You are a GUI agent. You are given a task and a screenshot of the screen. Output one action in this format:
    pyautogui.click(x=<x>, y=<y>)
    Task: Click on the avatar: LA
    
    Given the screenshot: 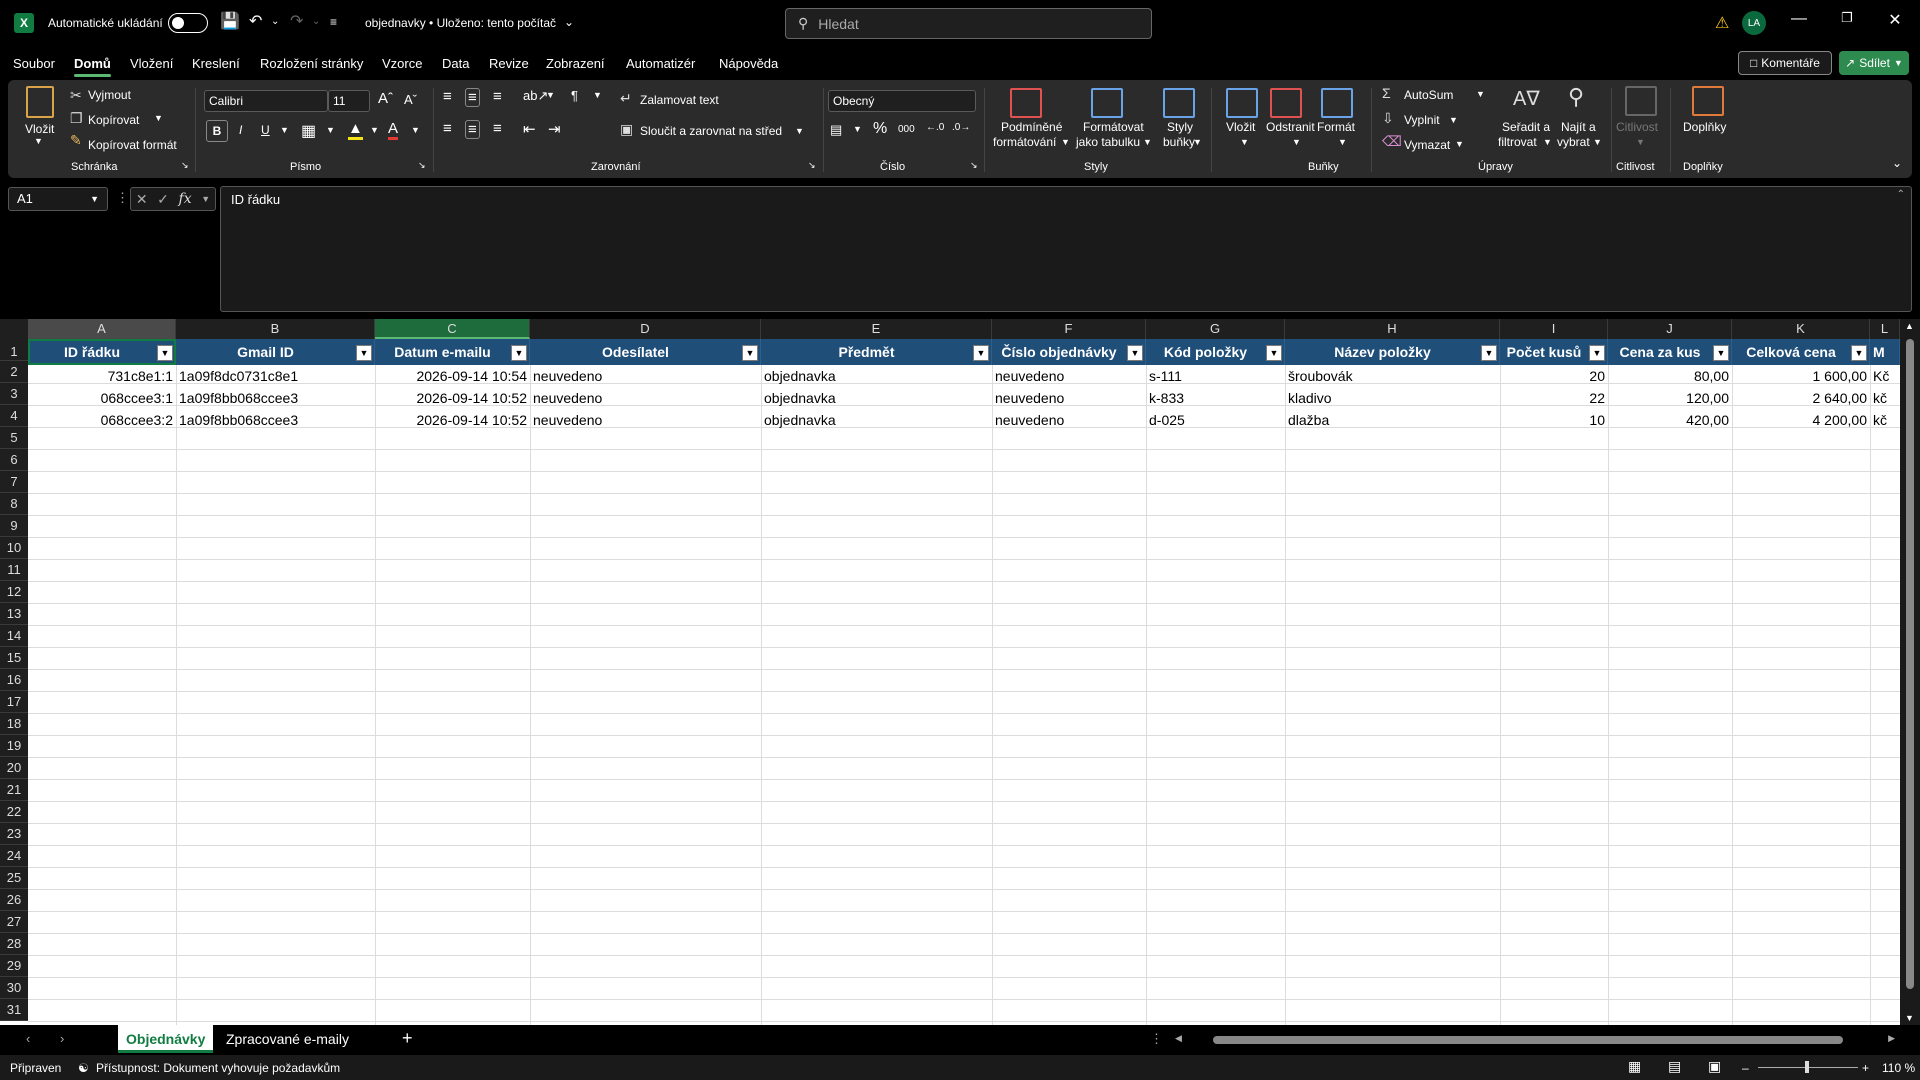 What is the action you would take?
    pyautogui.click(x=1754, y=23)
    